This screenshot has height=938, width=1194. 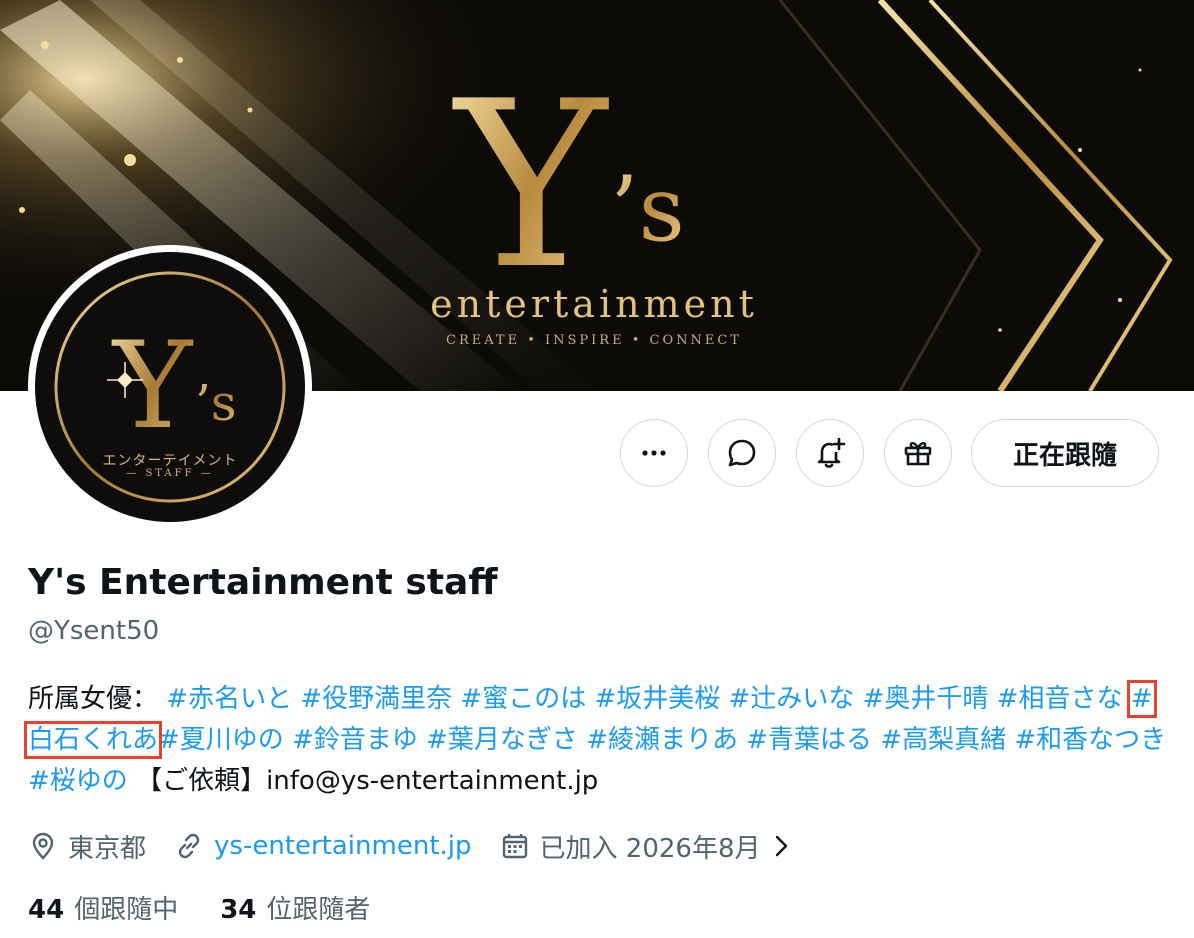 What do you see at coordinates (221, 740) in the screenshot?
I see `hashtag-link: #夏川ゆの` at bounding box center [221, 740].